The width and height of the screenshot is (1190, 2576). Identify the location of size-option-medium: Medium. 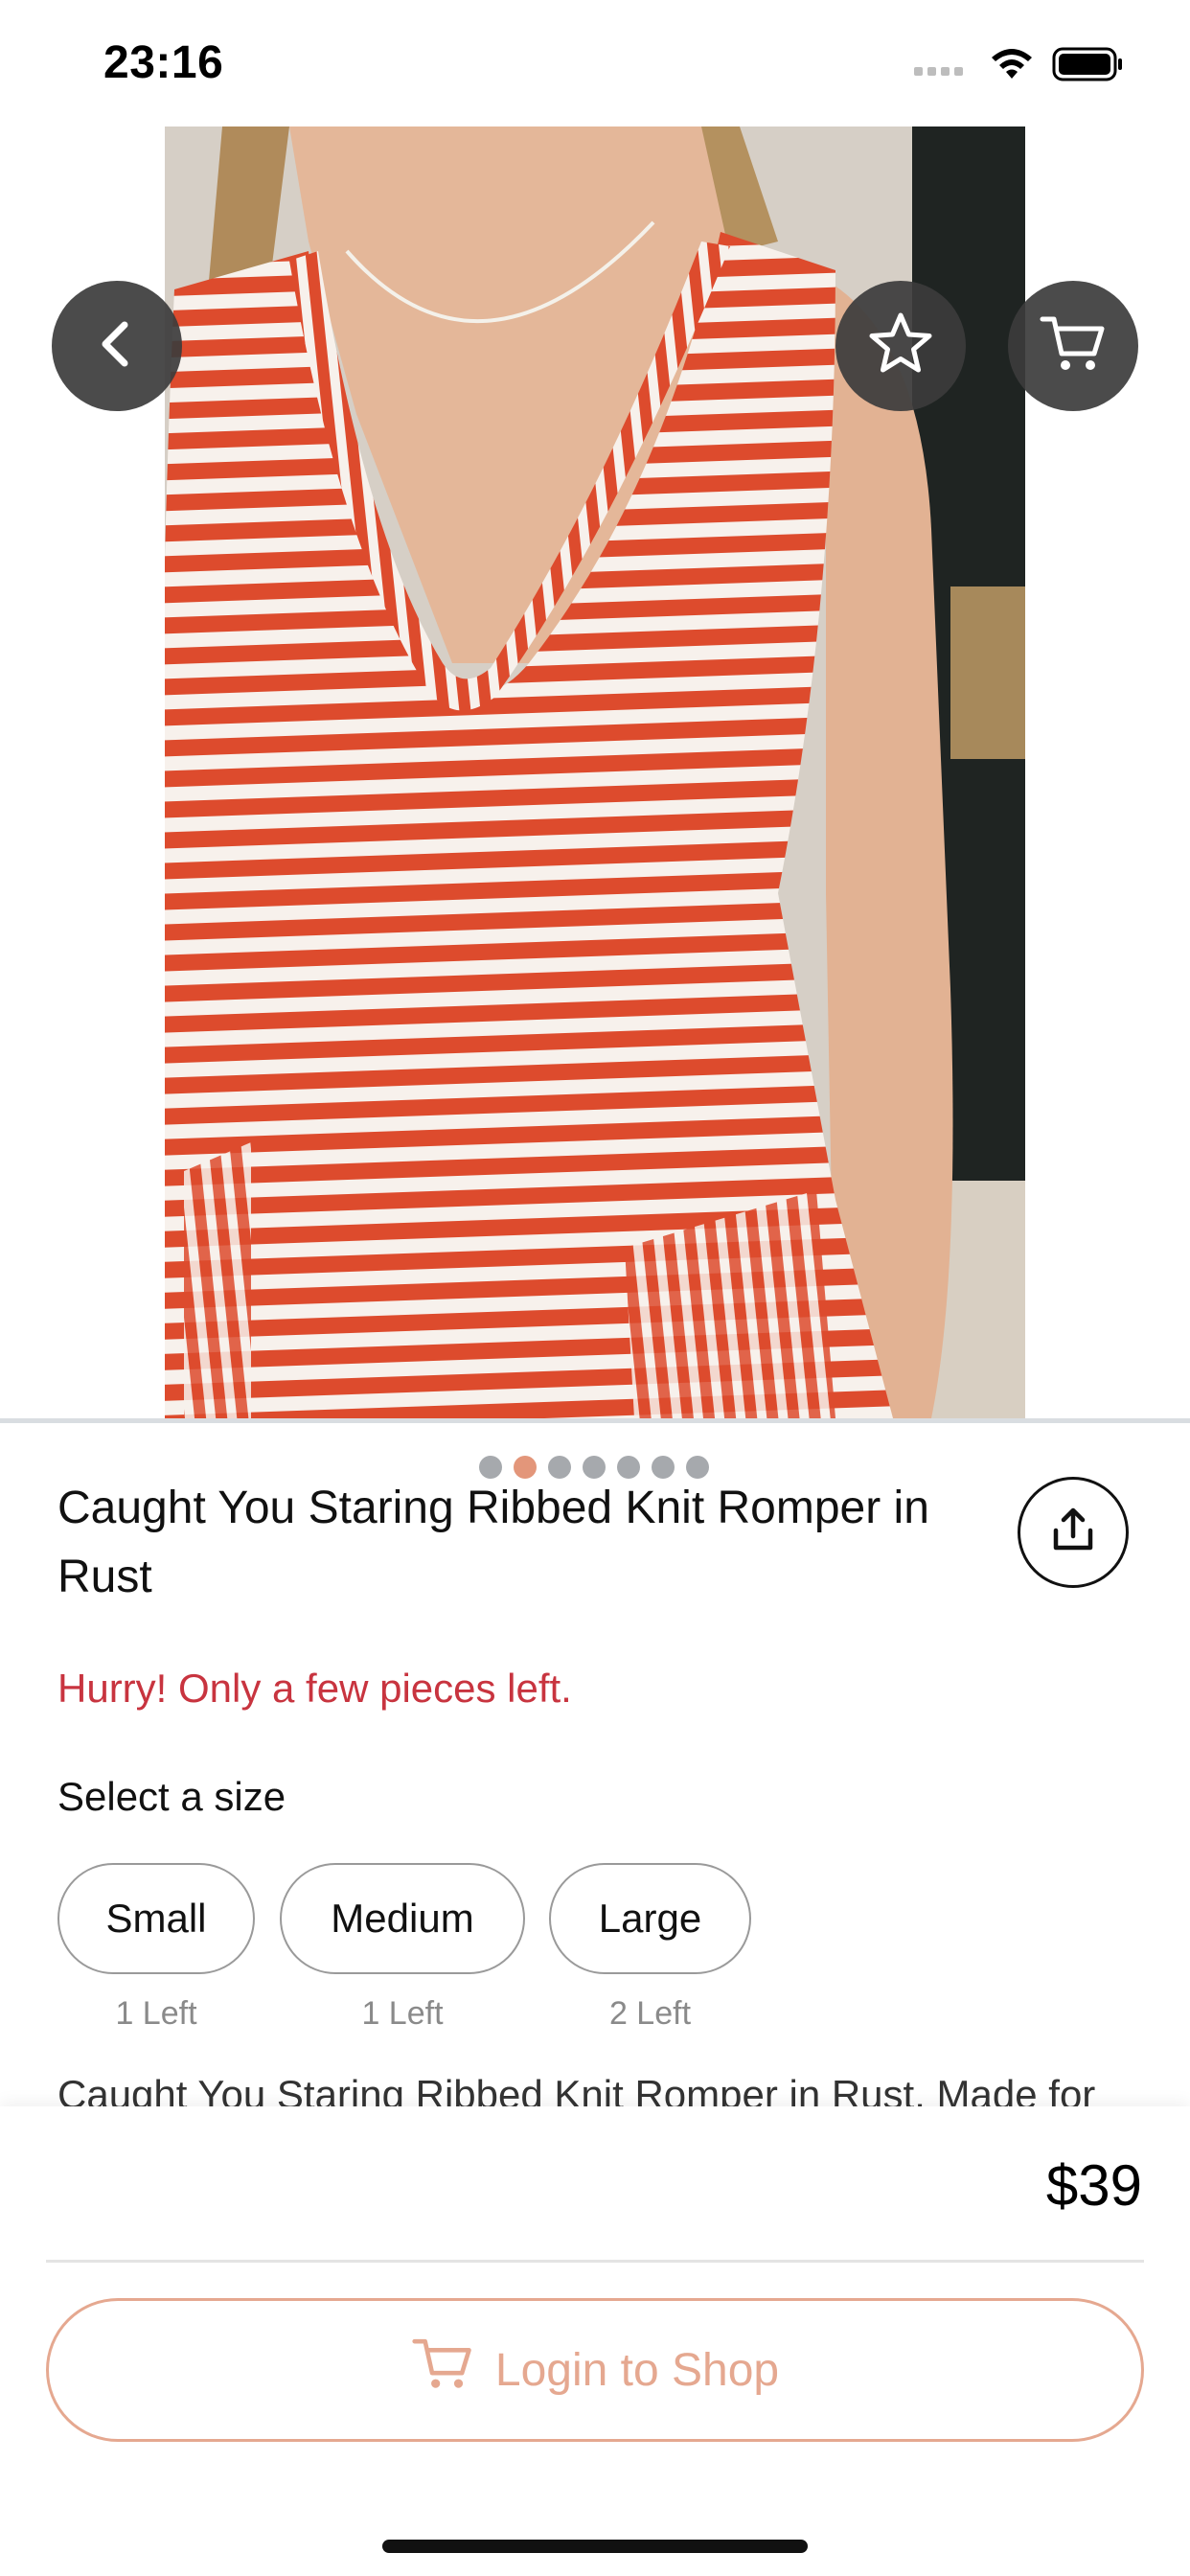
(403, 1918).